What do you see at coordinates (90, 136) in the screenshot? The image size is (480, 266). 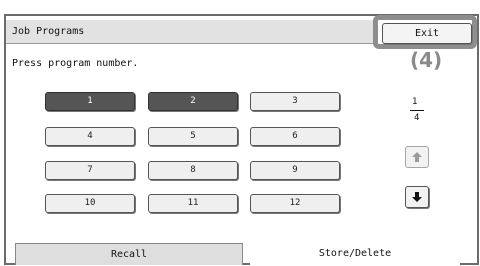 I see `program-button-4: 4` at bounding box center [90, 136].